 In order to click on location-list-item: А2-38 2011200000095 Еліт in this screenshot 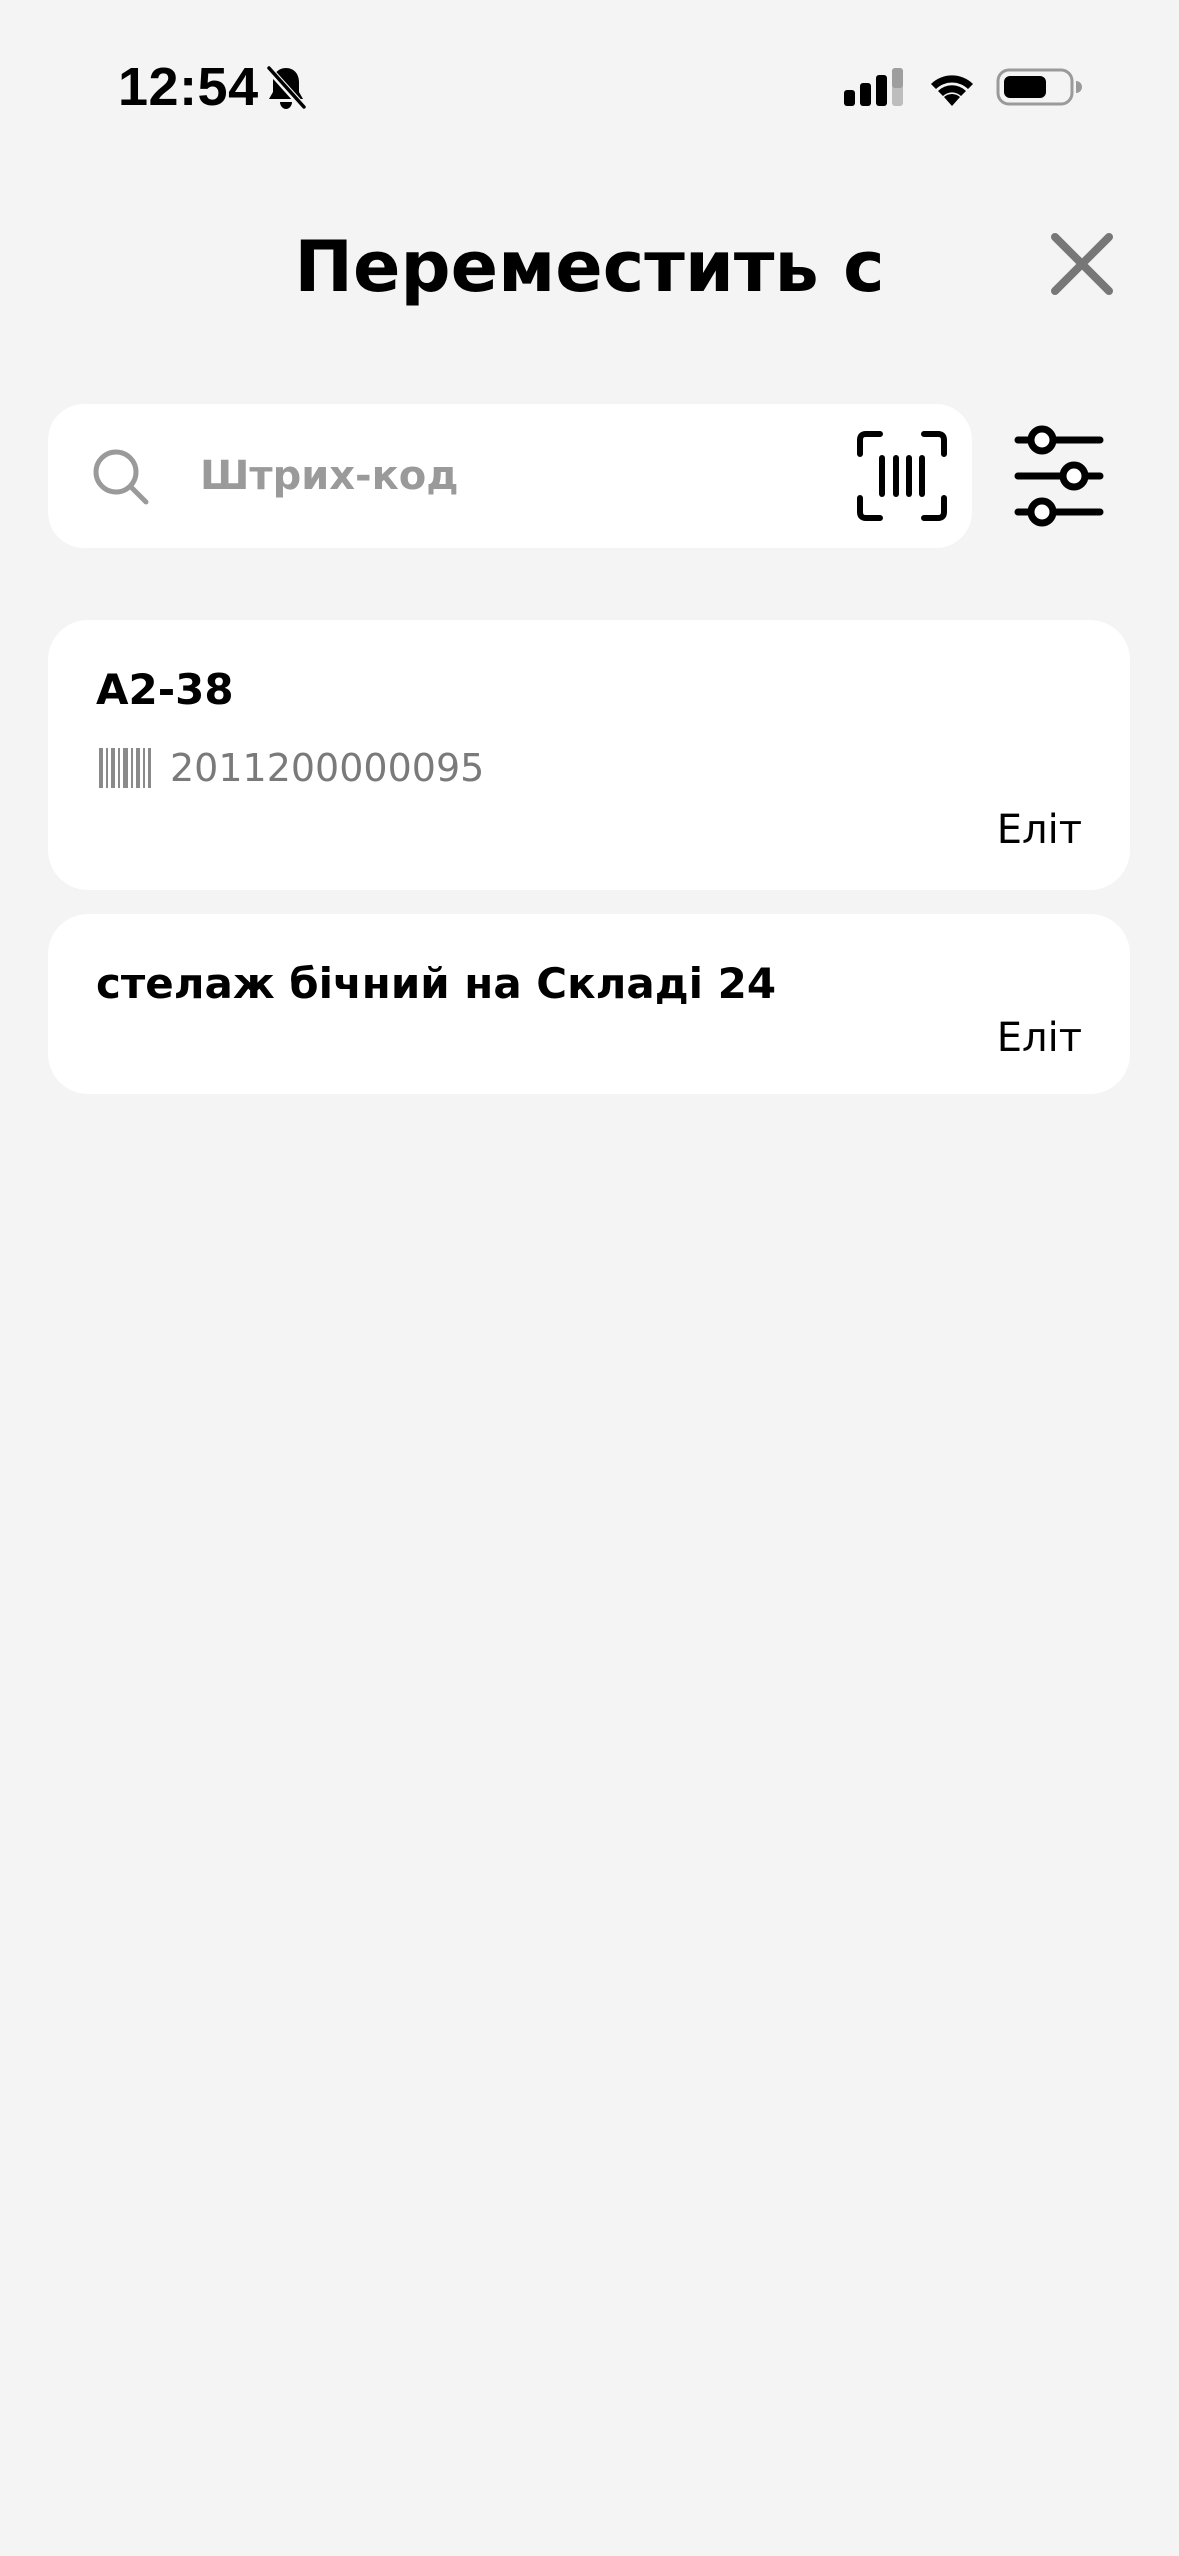, I will do `click(589, 755)`.